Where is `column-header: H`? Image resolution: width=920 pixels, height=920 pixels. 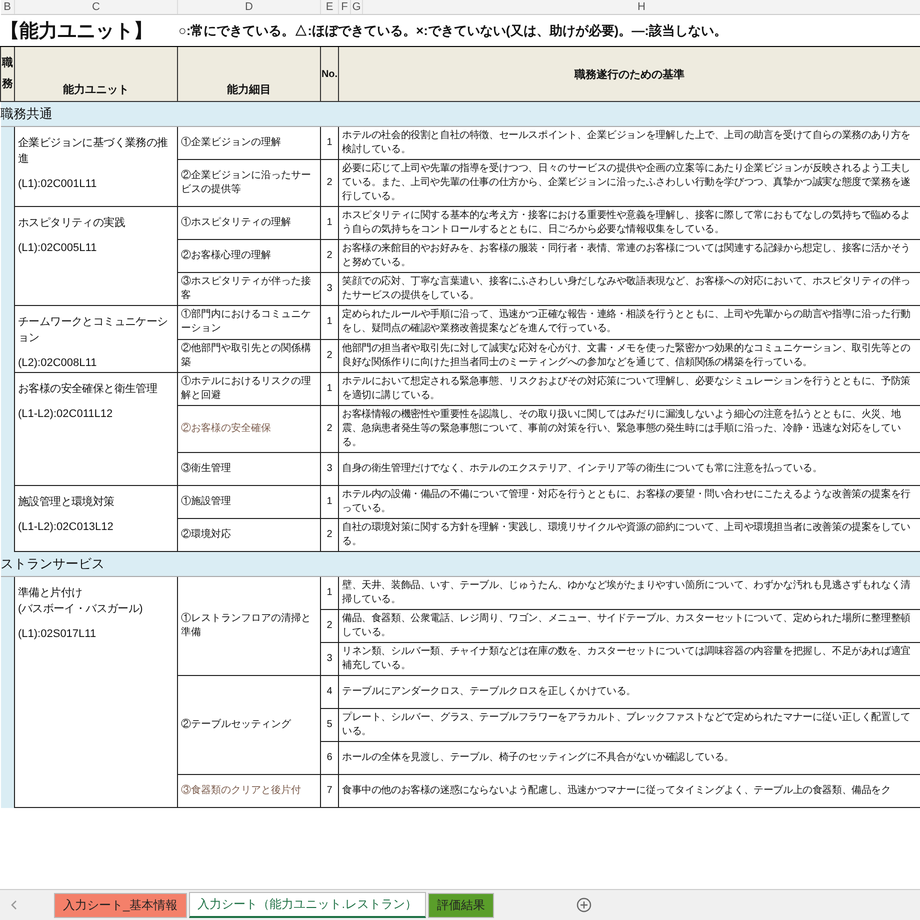
column-header: H is located at coordinates (641, 7).